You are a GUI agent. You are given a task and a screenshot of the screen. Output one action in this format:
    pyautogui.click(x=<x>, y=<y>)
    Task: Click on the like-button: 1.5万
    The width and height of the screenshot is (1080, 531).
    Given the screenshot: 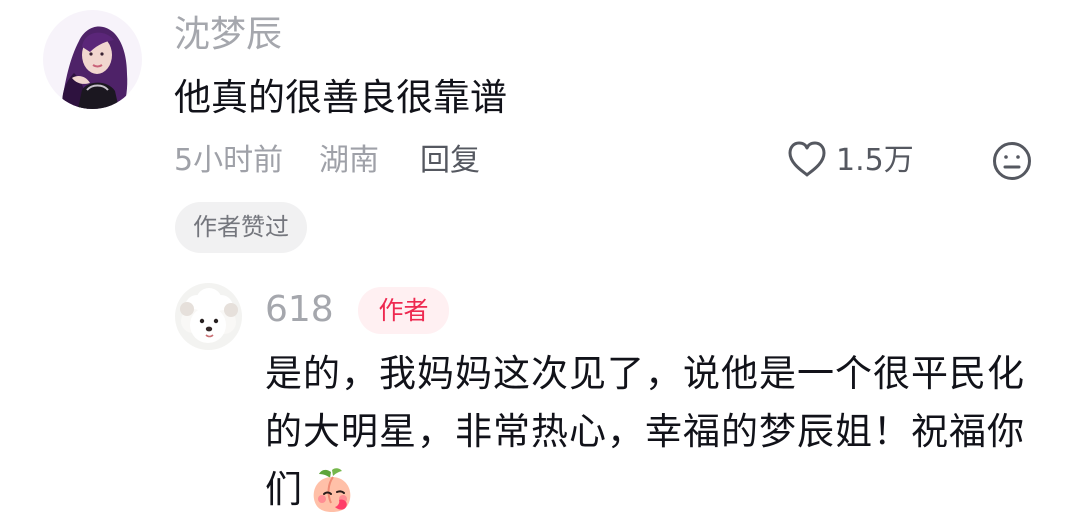 What is the action you would take?
    pyautogui.click(x=850, y=161)
    